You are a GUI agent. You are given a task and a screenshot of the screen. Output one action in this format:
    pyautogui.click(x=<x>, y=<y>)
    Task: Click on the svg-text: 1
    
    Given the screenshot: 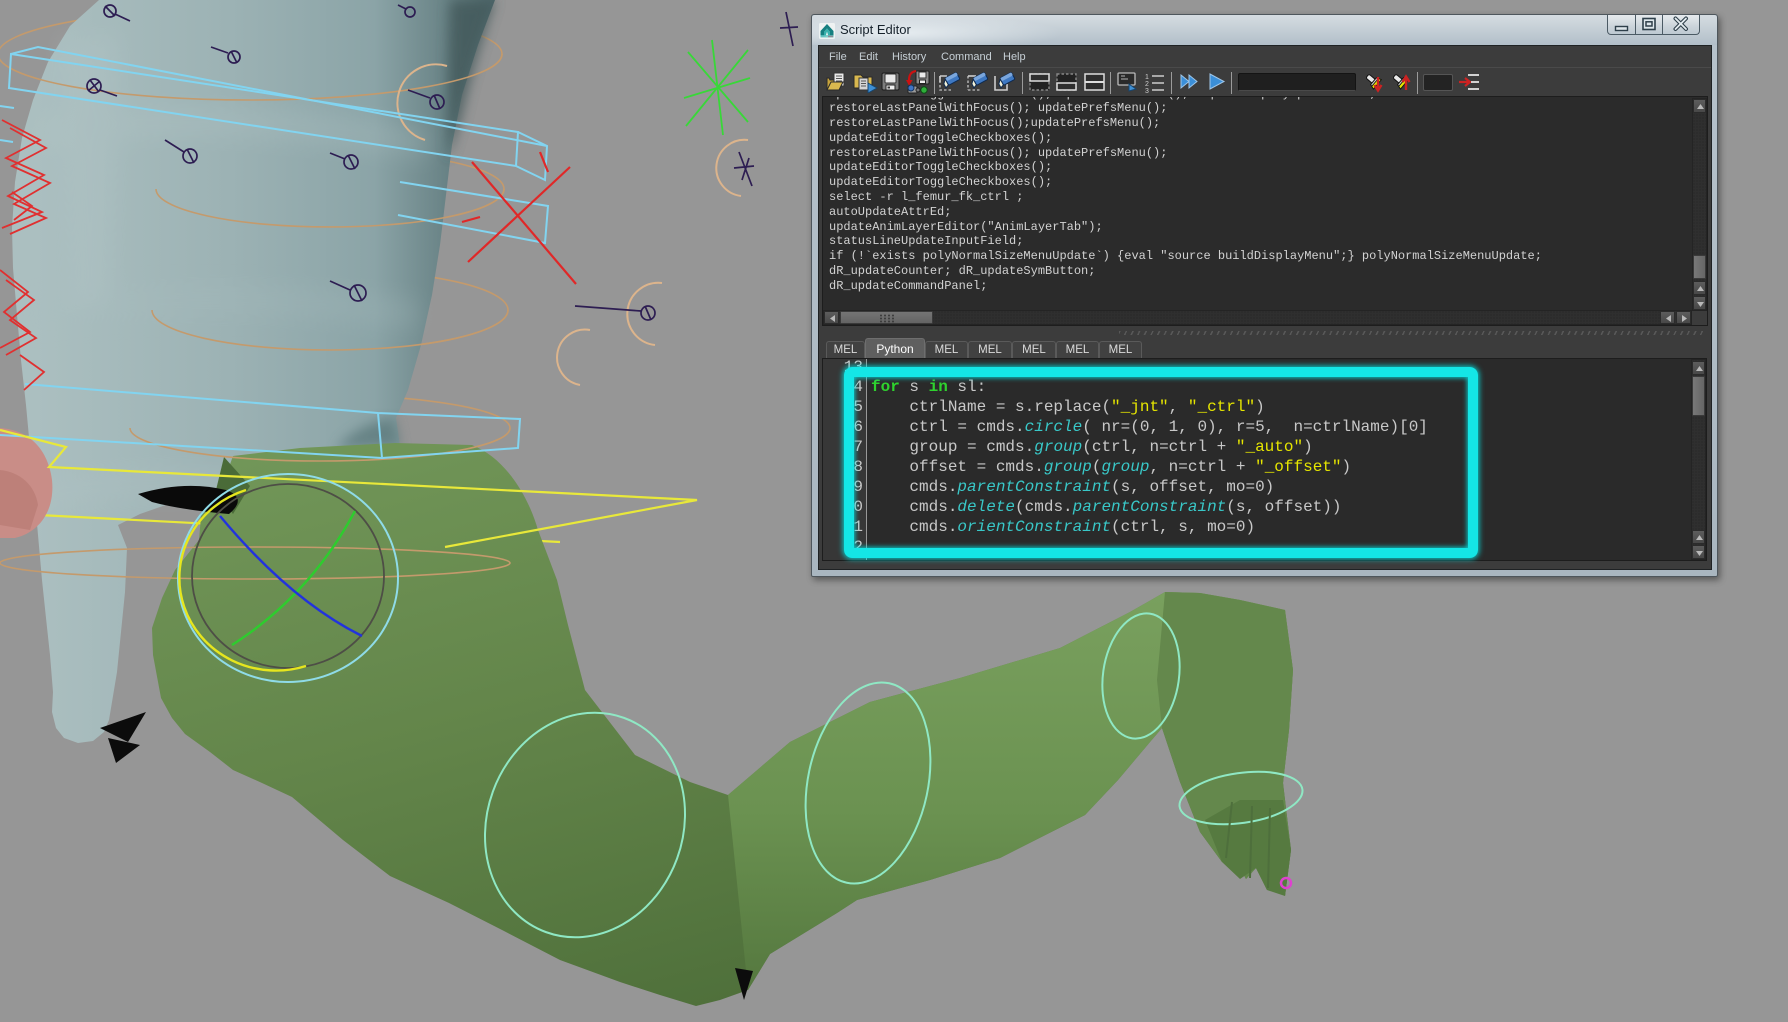 What is the action you would take?
    pyautogui.click(x=1147, y=77)
    